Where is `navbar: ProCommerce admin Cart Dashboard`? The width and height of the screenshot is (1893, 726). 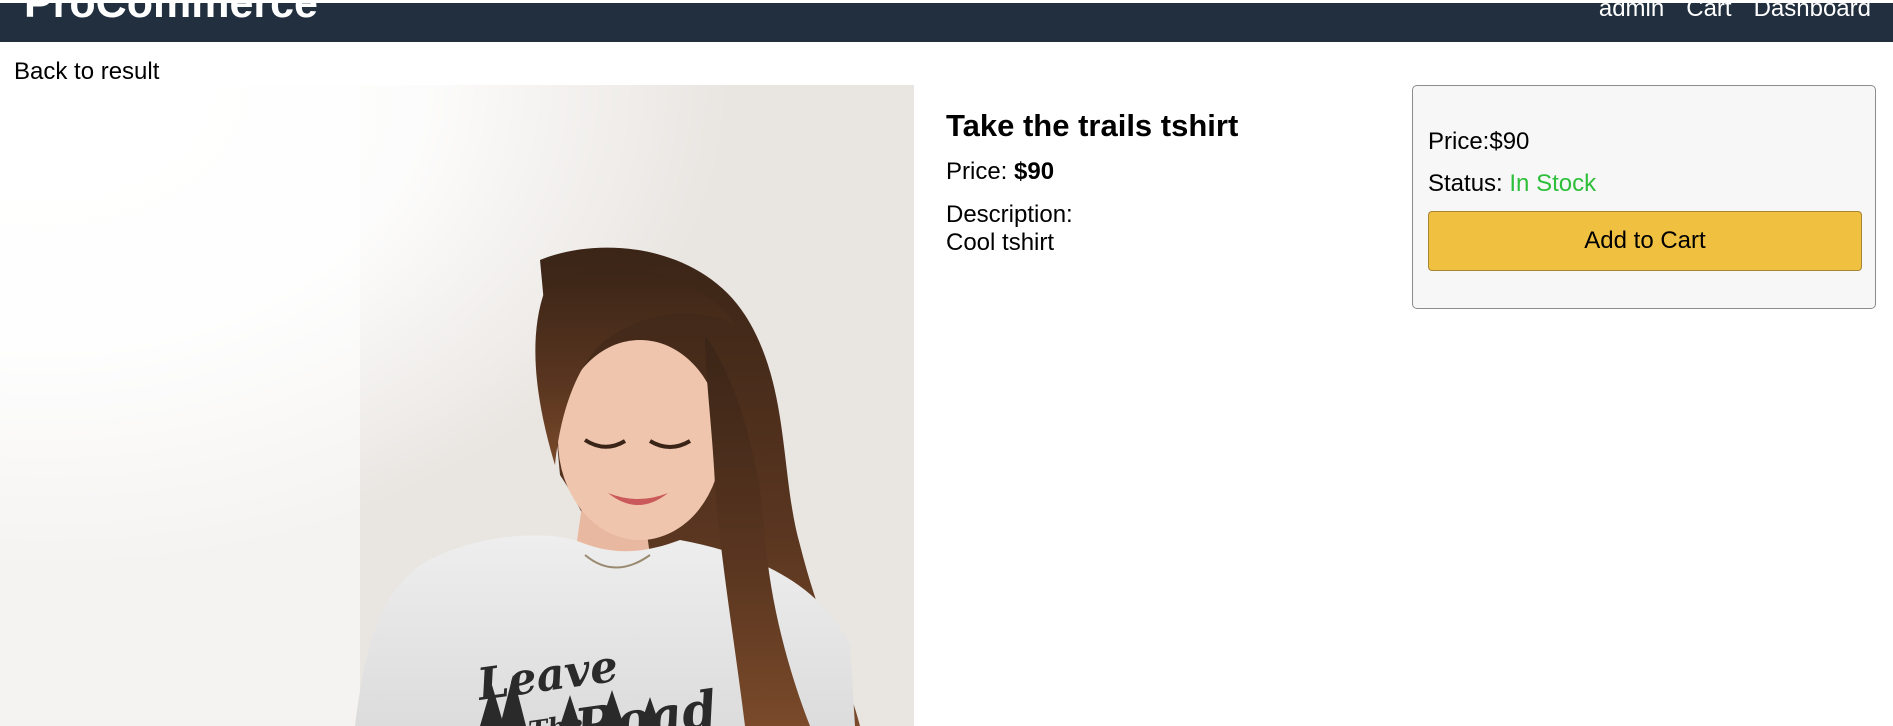
navbar: ProCommerce admin Cart Dashboard is located at coordinates (946, 22).